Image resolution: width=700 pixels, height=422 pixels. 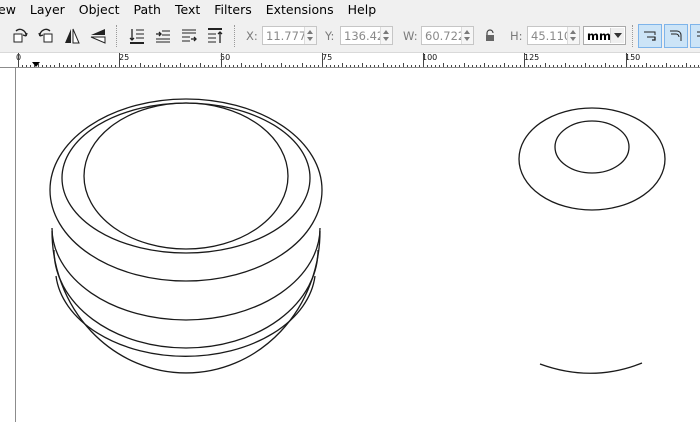 What do you see at coordinates (591, 368) in the screenshot?
I see `bottom-arc` at bounding box center [591, 368].